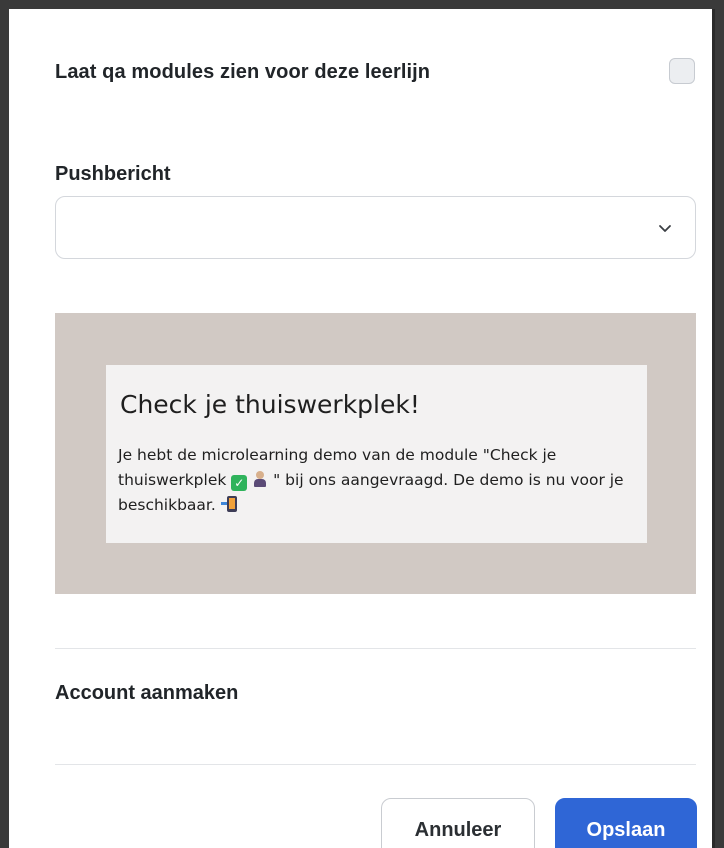 The image size is (724, 848). I want to click on check-mark-emoji-icon: ✓, so click(239, 483).